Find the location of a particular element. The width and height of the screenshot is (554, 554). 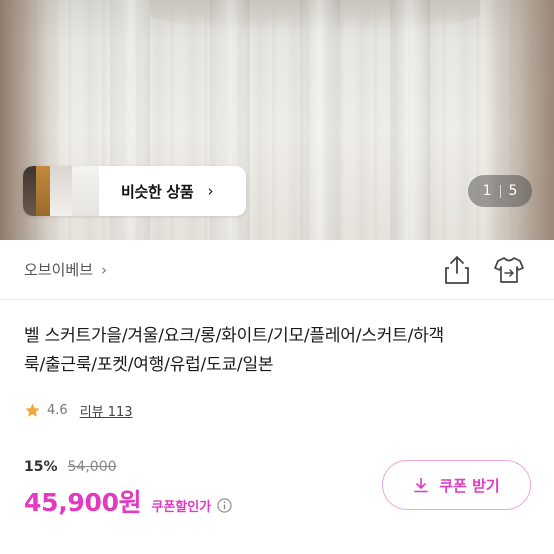

discount-row: 15% 54,000 is located at coordinates (70, 467).